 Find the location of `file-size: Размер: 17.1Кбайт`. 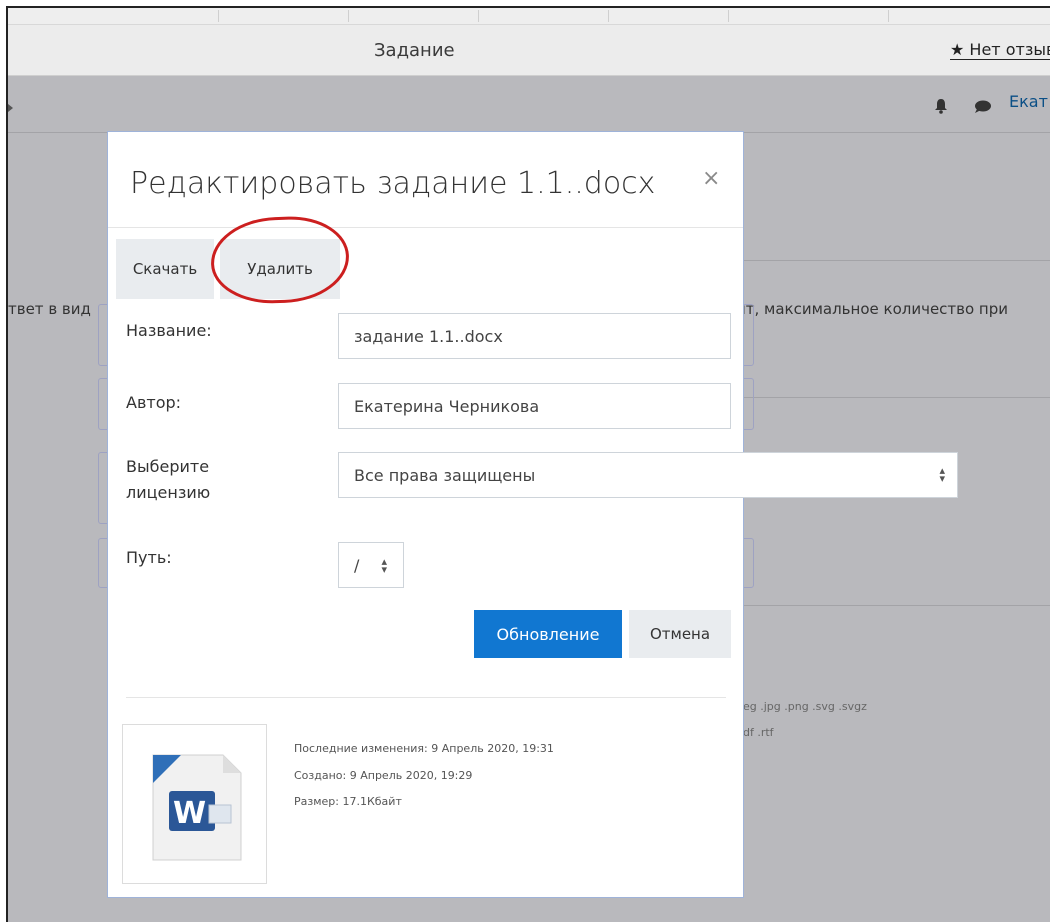

file-size: Размер: 17.1Кбайт is located at coordinates (348, 801).